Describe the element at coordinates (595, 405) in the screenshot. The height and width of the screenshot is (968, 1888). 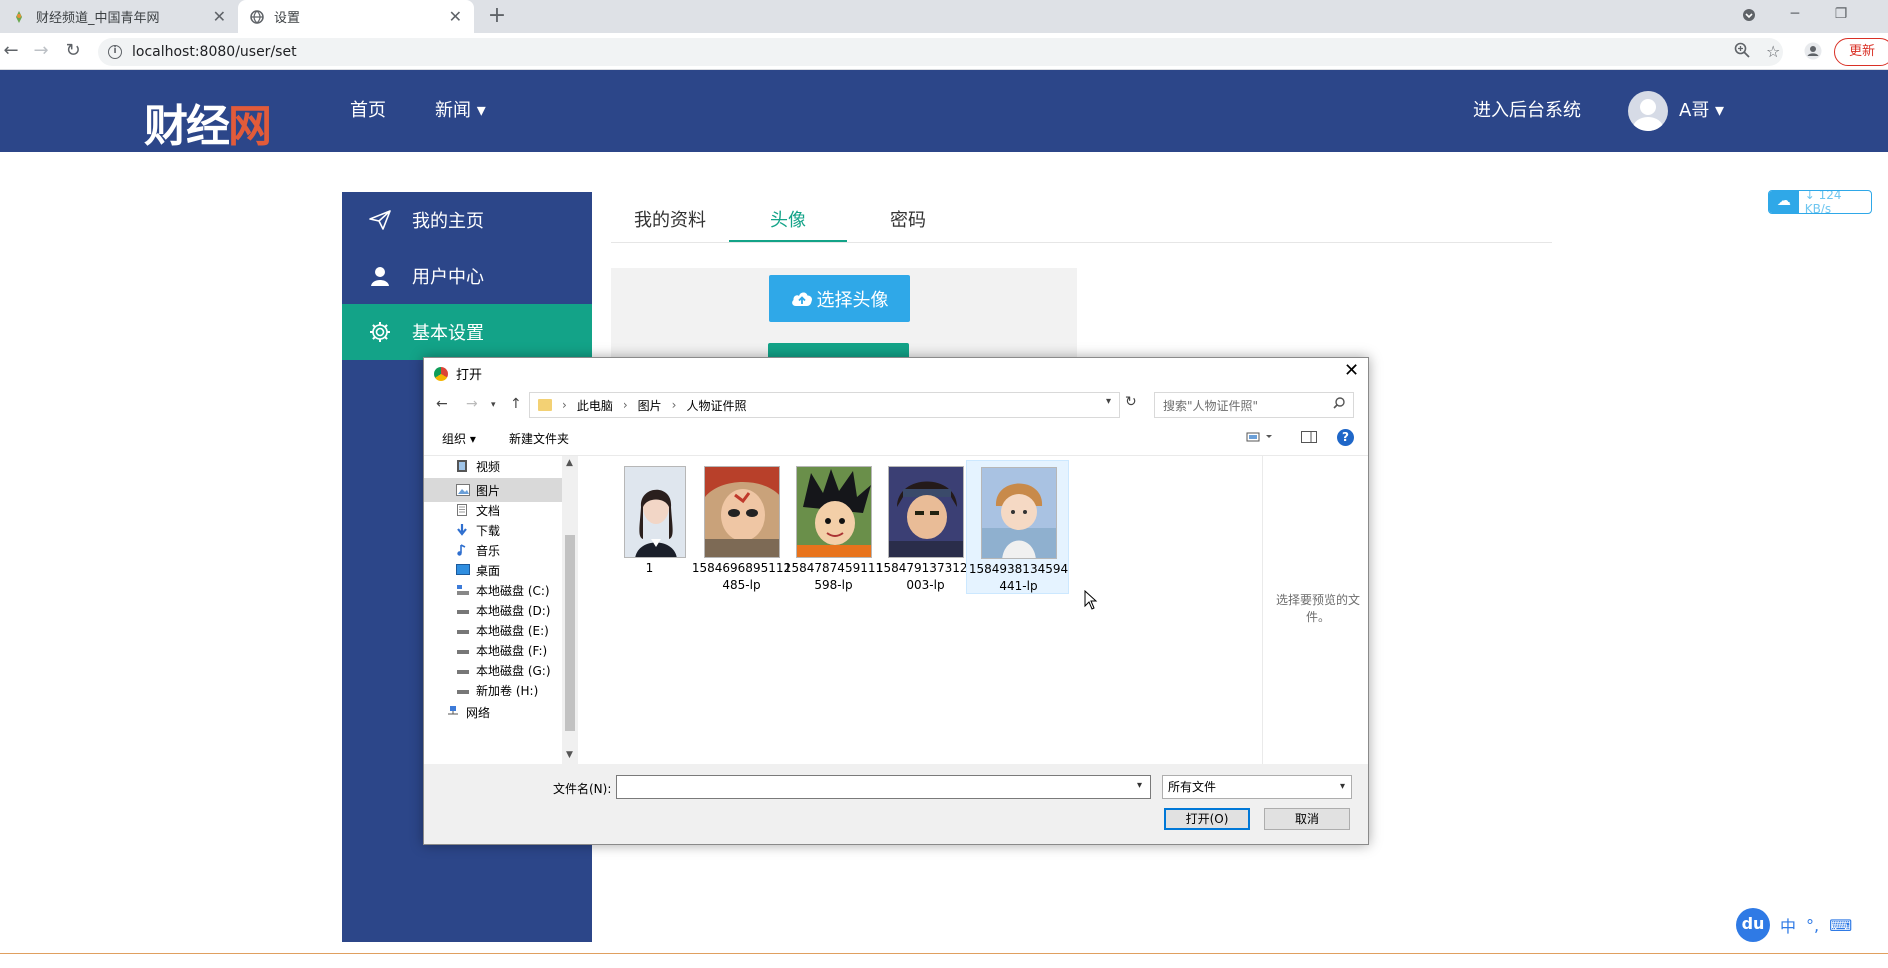
I see `breadcrumb-this-pc: 此电脑` at that location.